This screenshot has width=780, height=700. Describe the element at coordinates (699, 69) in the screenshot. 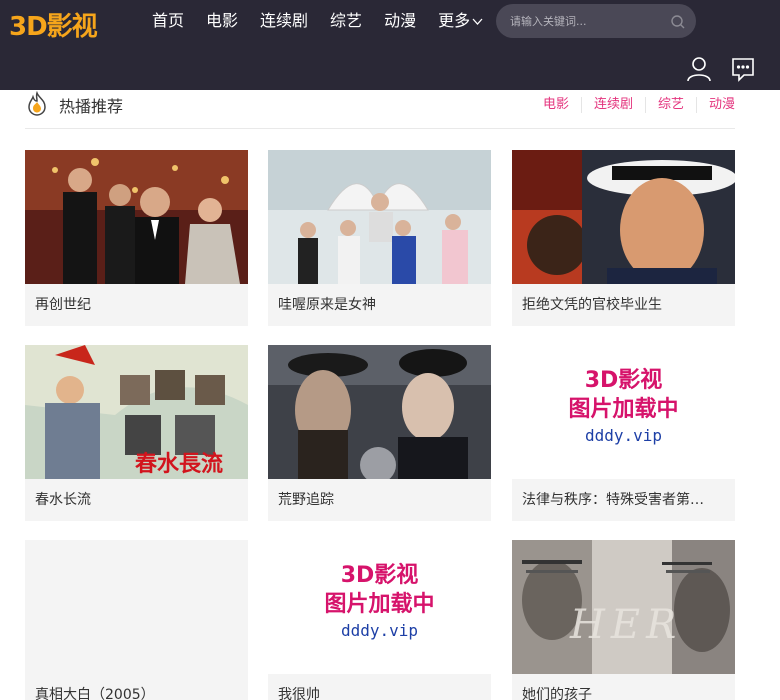

I see `user-icon` at that location.